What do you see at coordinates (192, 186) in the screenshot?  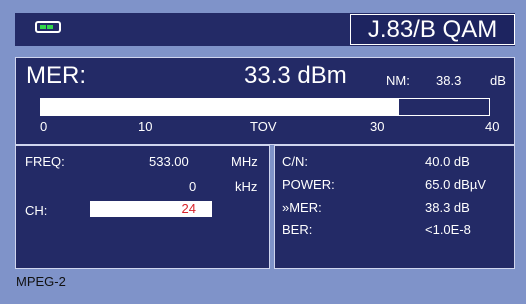 I see `offset-value: 0` at bounding box center [192, 186].